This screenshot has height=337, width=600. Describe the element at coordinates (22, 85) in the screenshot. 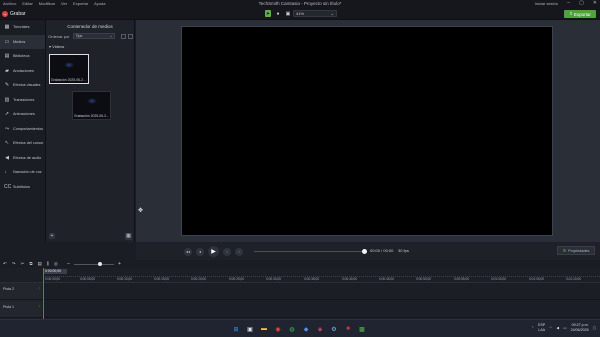

I see `sidebar-item-efectos-visuales: ✎ Efectos visuales` at that location.